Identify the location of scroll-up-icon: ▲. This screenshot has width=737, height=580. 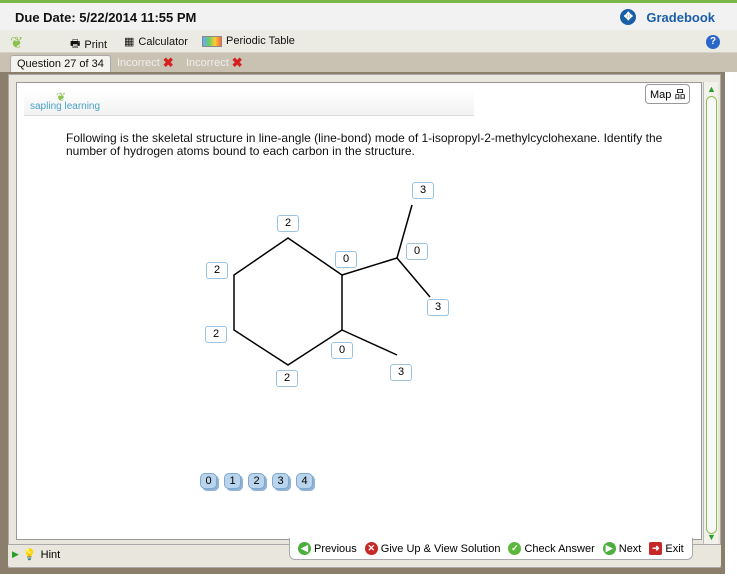
(711, 89).